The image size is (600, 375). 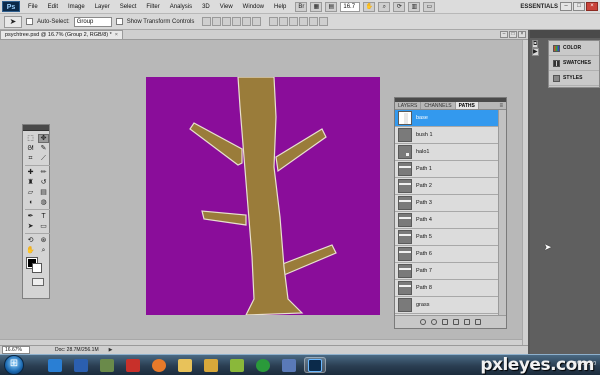 What do you see at coordinates (447, 288) in the screenshot?
I see `path-row: Path 8` at bounding box center [447, 288].